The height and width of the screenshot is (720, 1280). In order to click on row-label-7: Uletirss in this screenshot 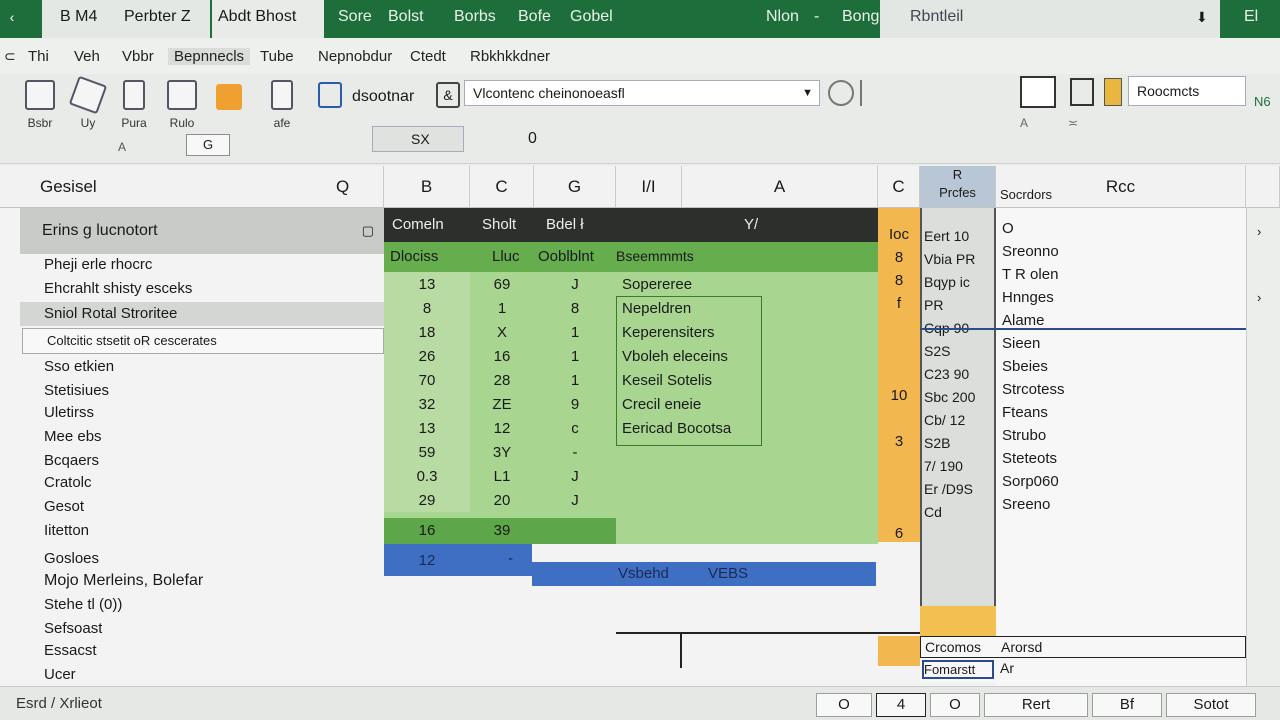, I will do `click(69, 412)`.